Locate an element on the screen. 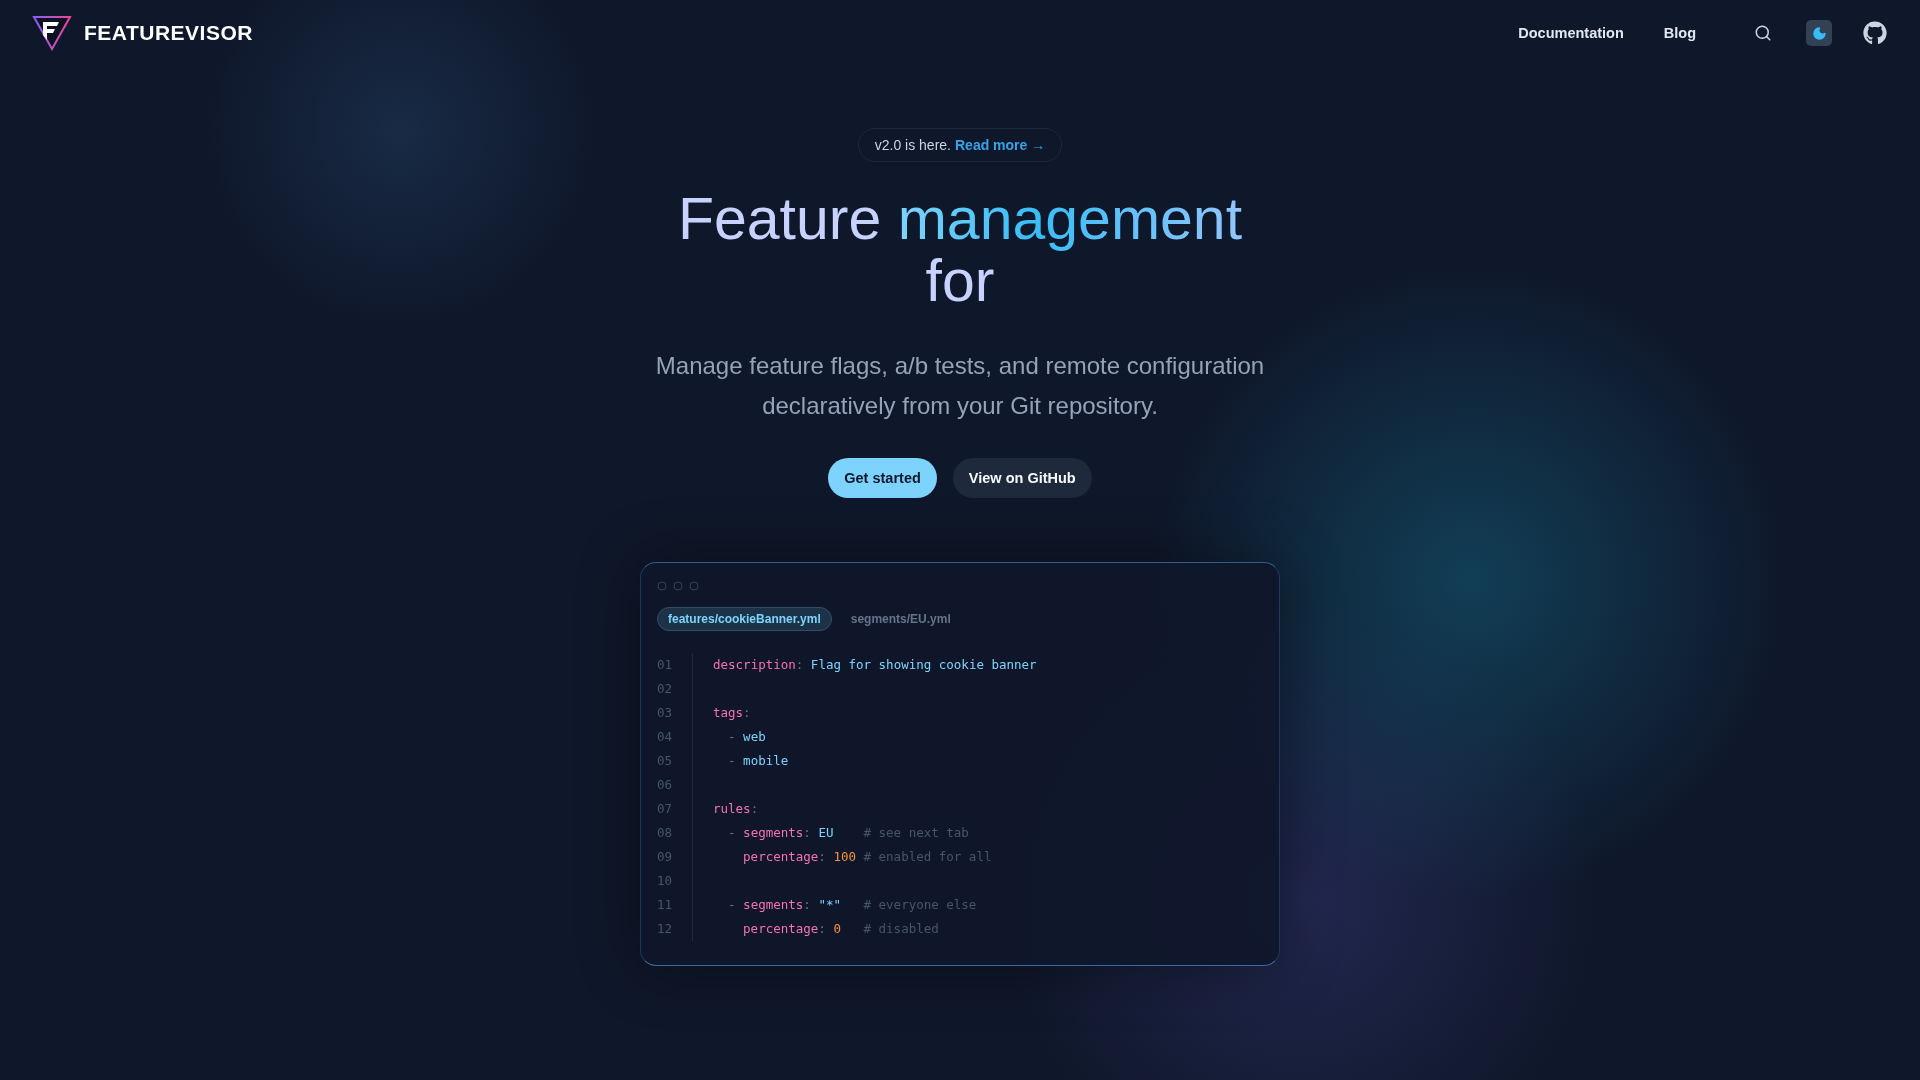  line-number: 07 is located at coordinates (675, 809).